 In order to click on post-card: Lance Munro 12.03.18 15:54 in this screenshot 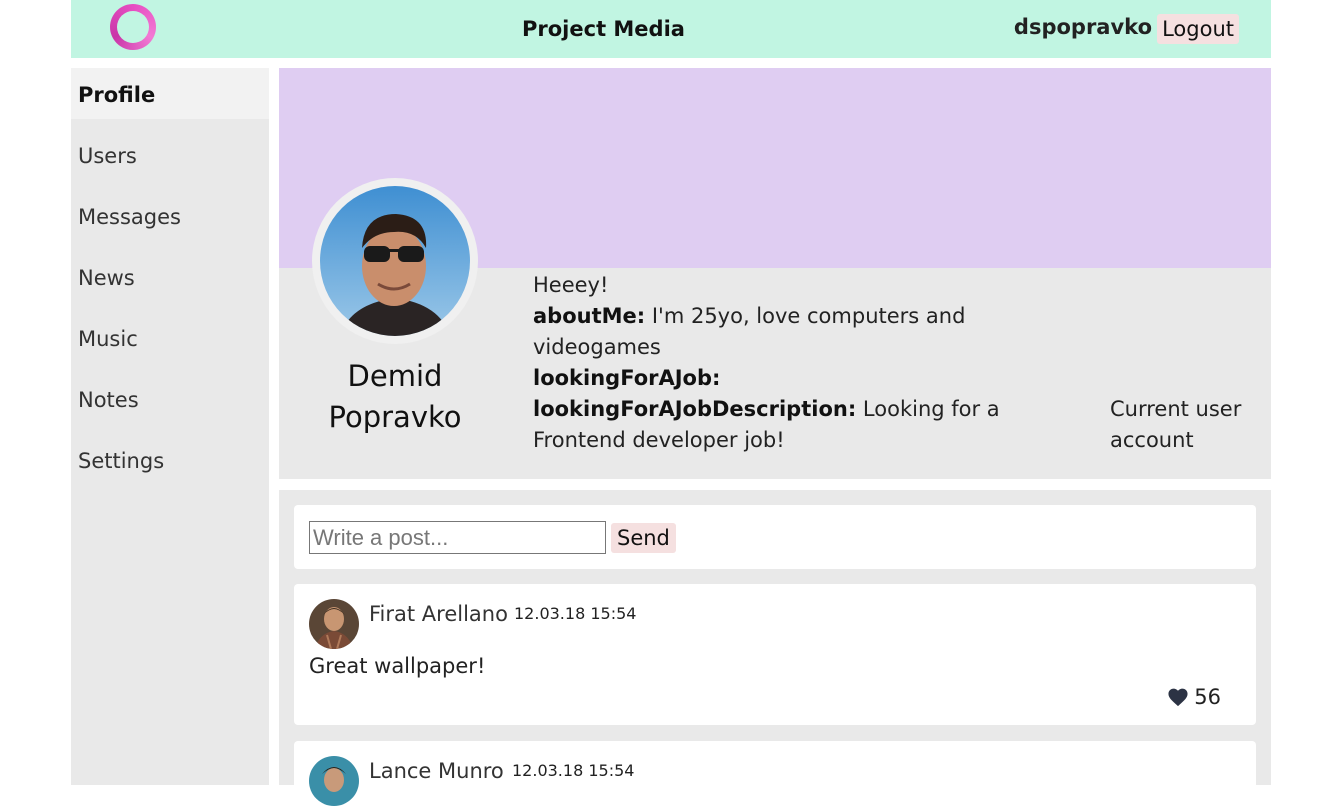, I will do `click(775, 773)`.